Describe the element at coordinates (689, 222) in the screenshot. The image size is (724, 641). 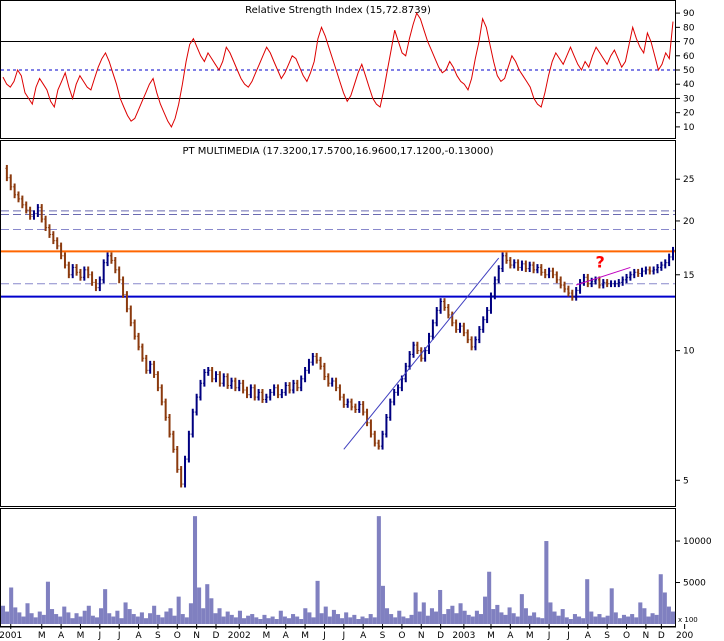
I see `price-tick-label: 20` at that location.